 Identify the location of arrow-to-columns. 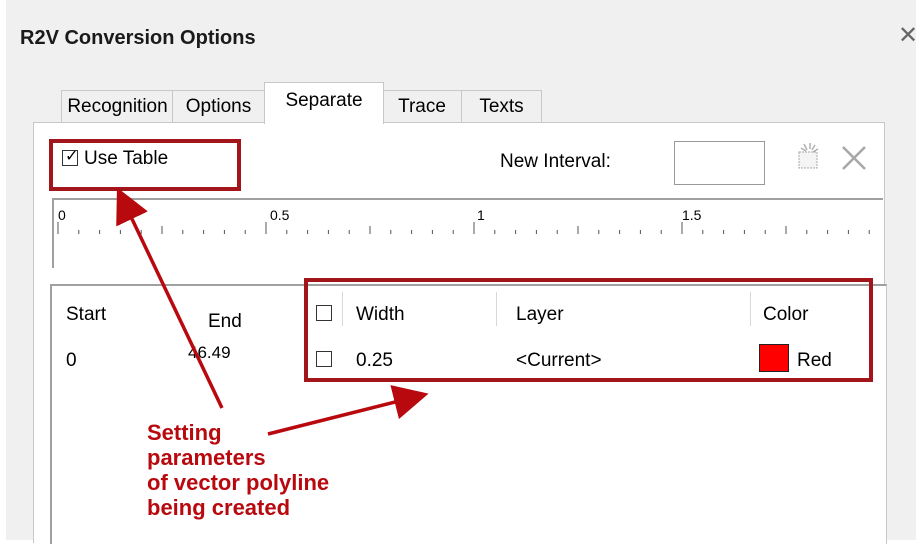
(348, 410).